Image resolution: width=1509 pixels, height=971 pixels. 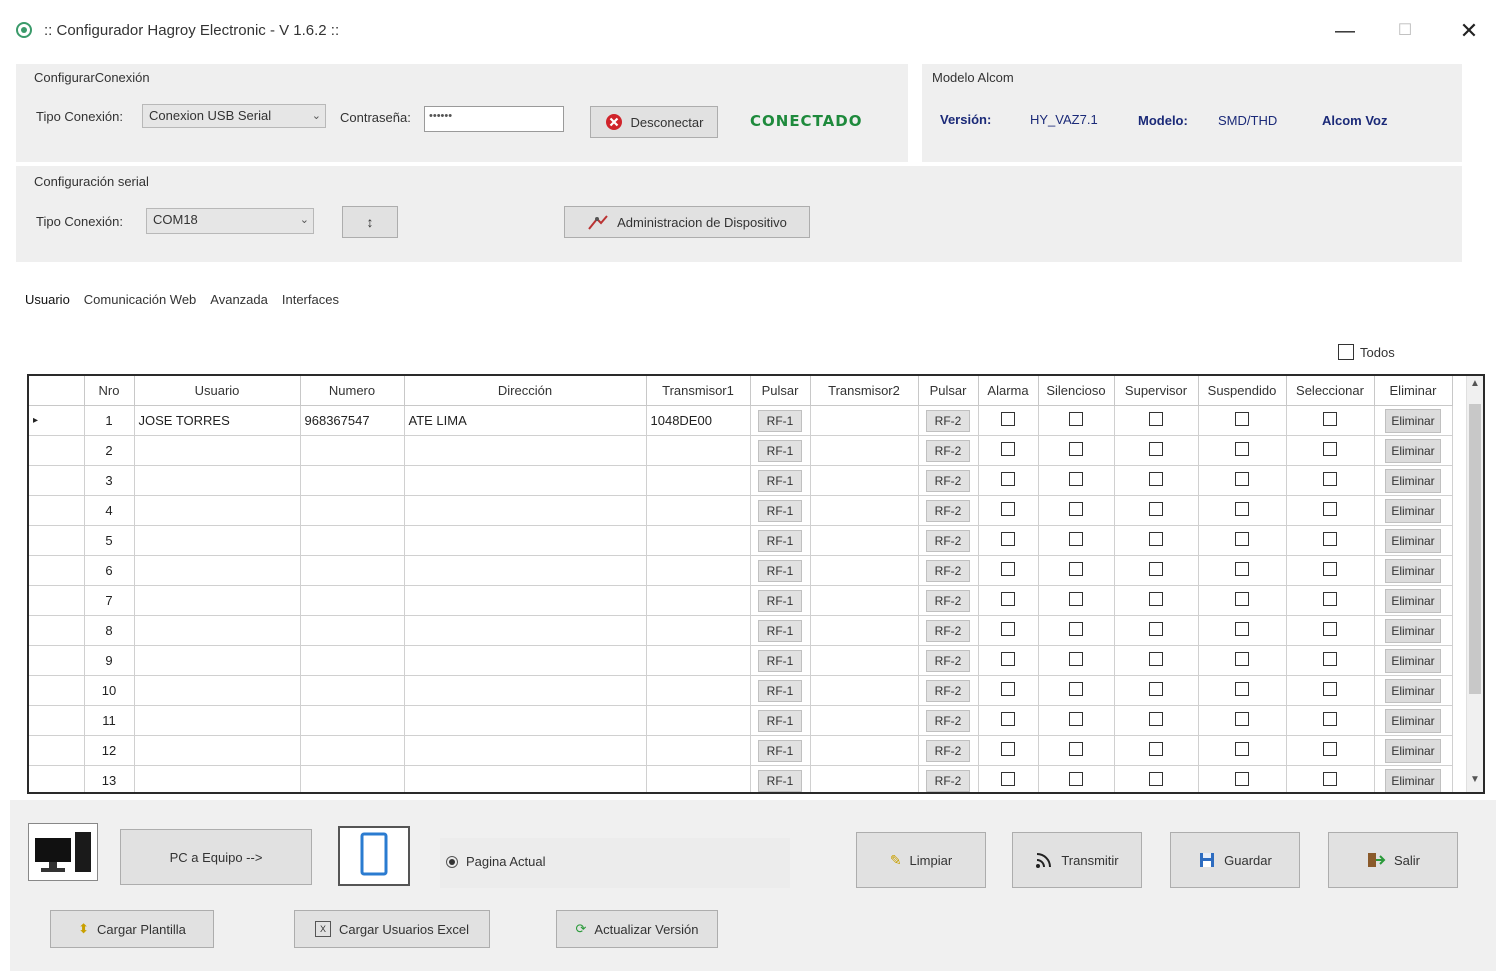 I want to click on scroll-down-icon: ▼, so click(x=1475, y=782).